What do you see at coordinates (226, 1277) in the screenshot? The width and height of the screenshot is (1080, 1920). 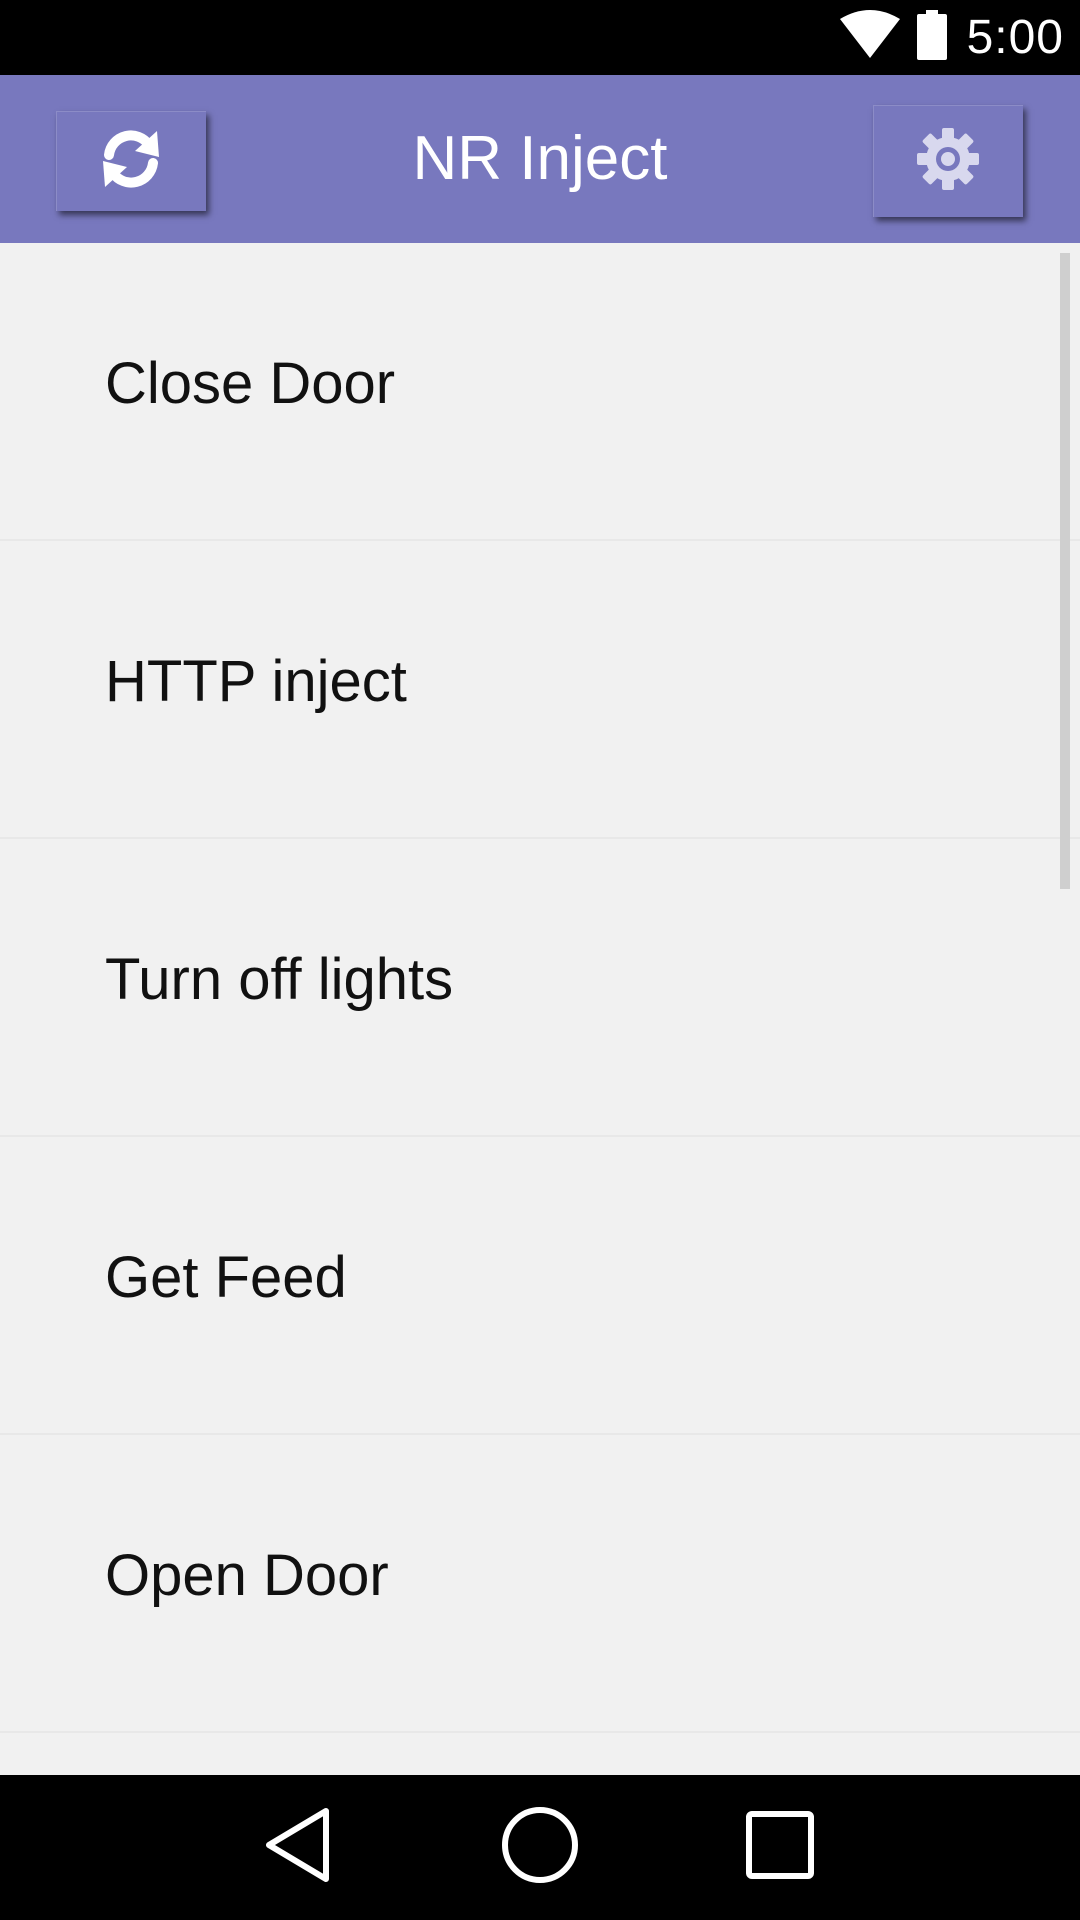 I see `list-item-label: Get Feed` at bounding box center [226, 1277].